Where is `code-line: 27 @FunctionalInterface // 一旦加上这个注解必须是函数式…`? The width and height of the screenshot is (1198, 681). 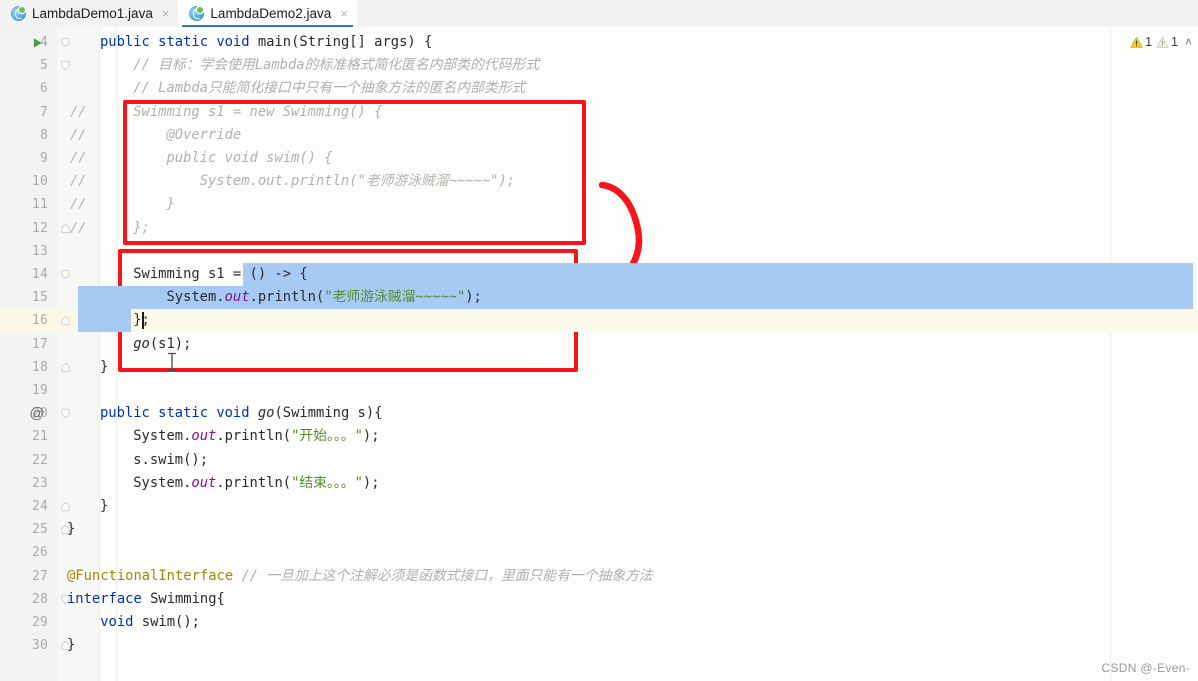
code-line: 27 @FunctionalInterface // 一旦加上这个注解必须是函数式… is located at coordinates (599, 576).